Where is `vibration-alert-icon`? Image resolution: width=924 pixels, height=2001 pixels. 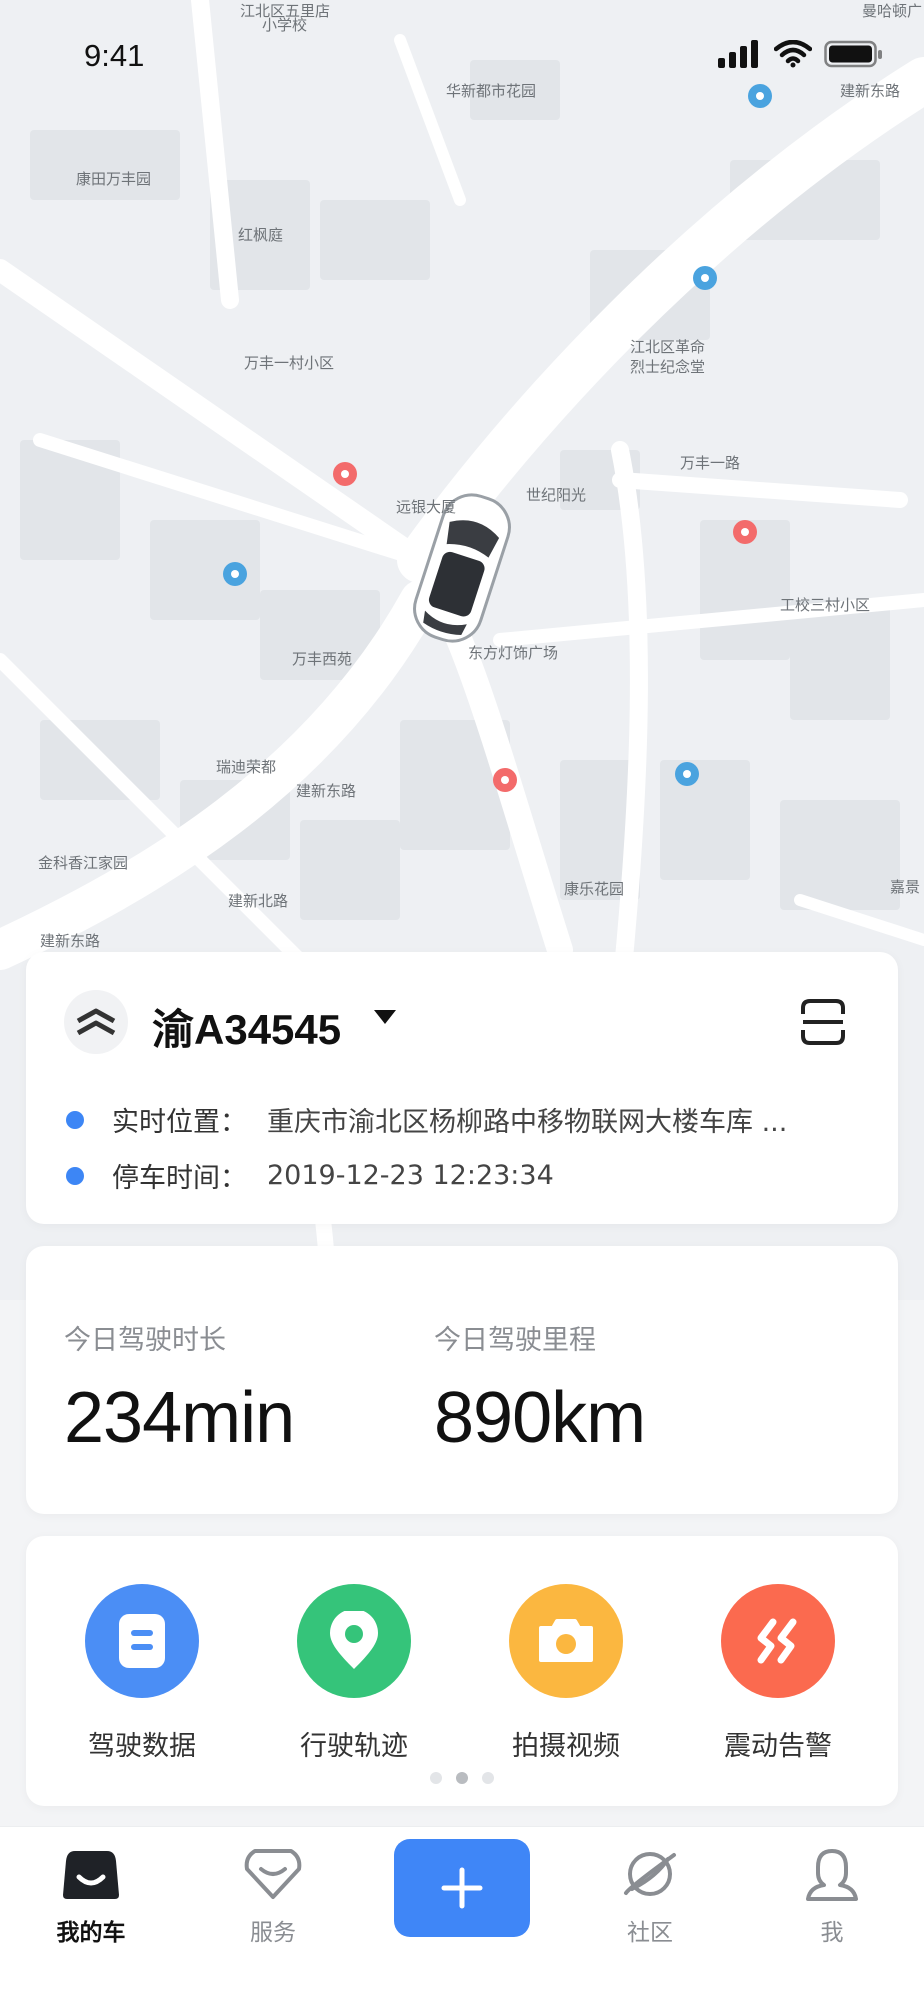
vibration-alert-icon is located at coordinates (778, 1641).